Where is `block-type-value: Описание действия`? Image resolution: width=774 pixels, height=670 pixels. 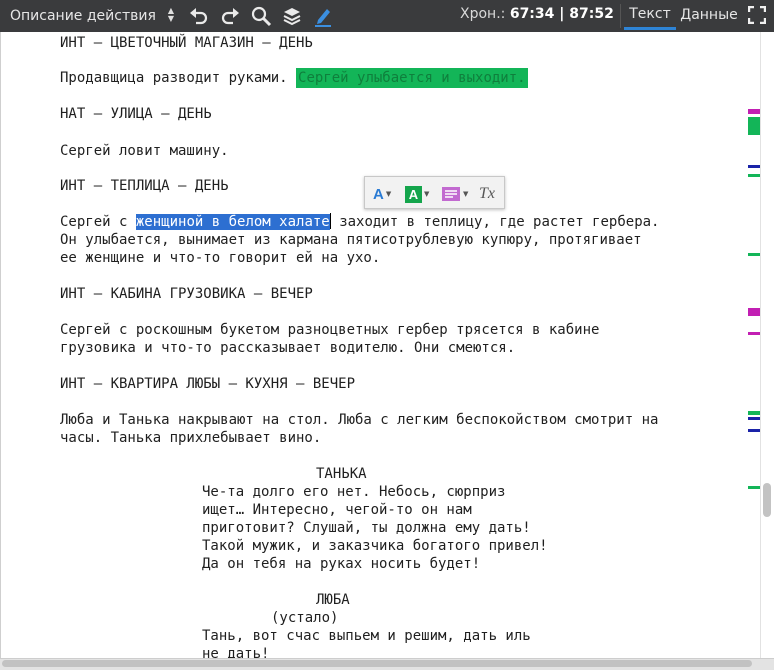 block-type-value: Описание действия is located at coordinates (83, 15).